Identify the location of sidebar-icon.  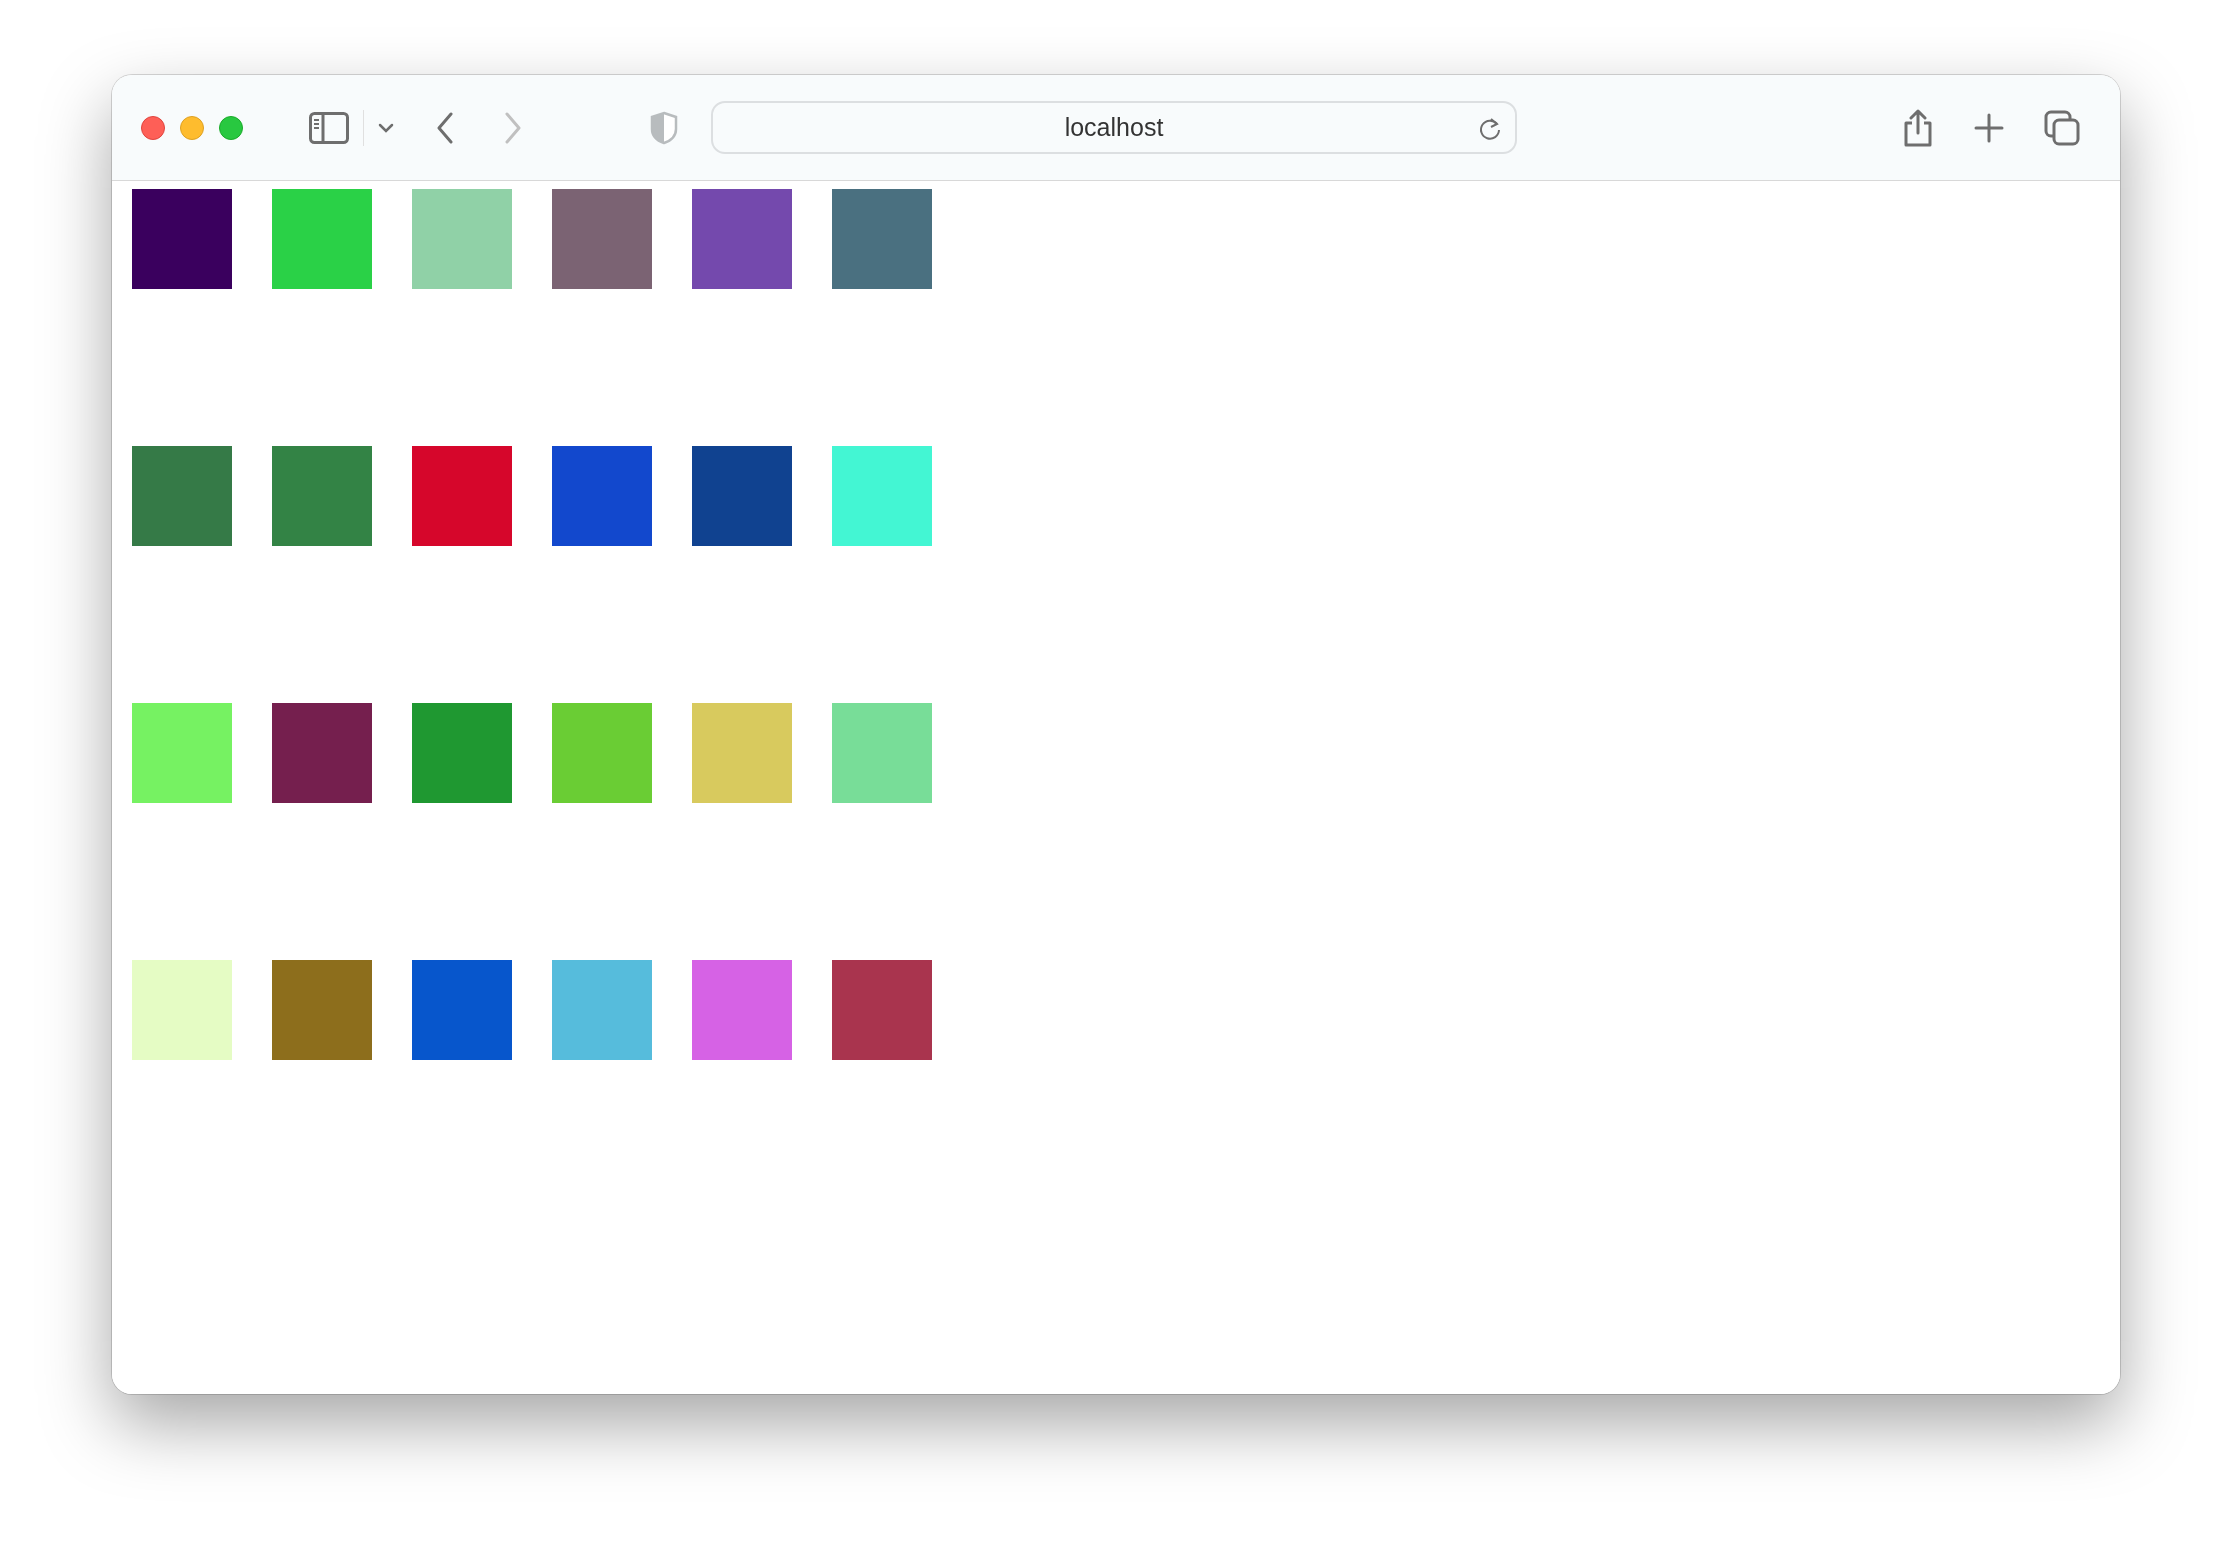
(329, 127).